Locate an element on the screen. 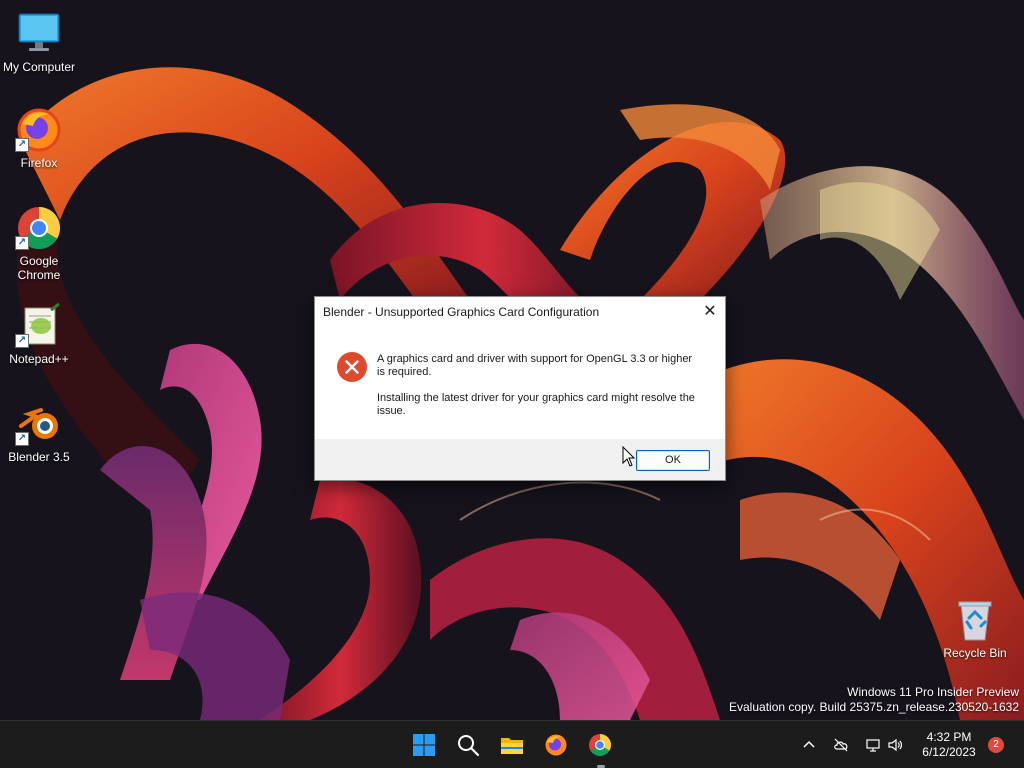 The image size is (1024, 768). desktop-icon-firefox: ↗ Firefox is located at coordinates (39, 138).